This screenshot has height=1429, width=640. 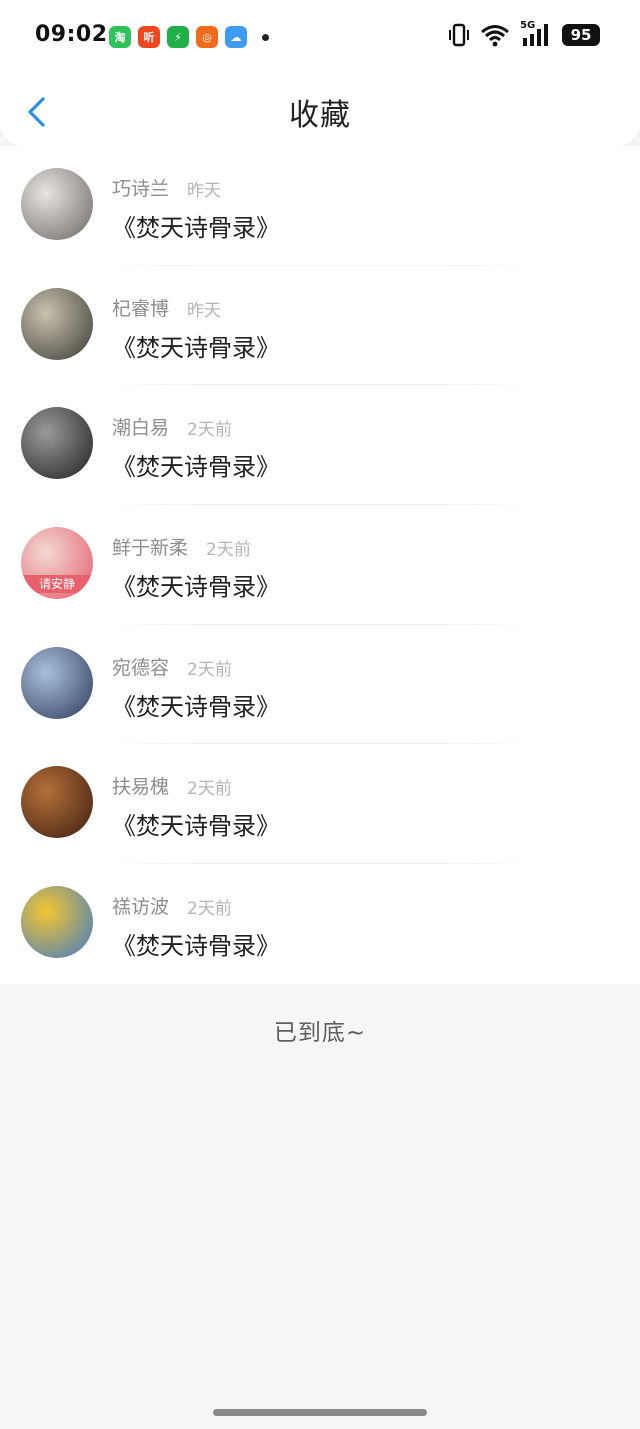 I want to click on user-name: 扶易槐, so click(x=141, y=787).